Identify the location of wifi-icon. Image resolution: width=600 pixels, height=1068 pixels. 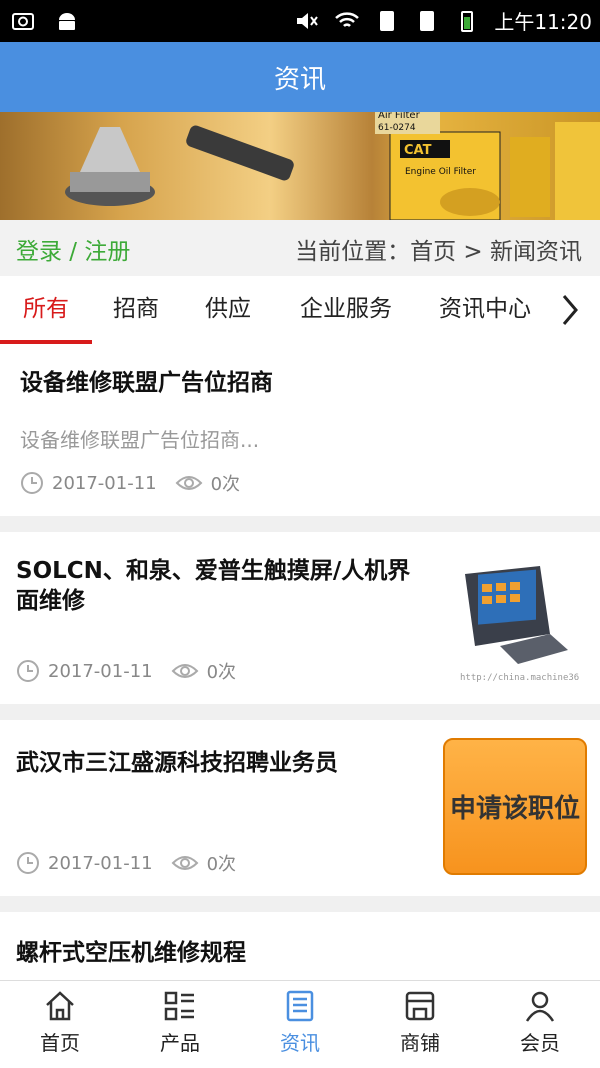
(347, 19).